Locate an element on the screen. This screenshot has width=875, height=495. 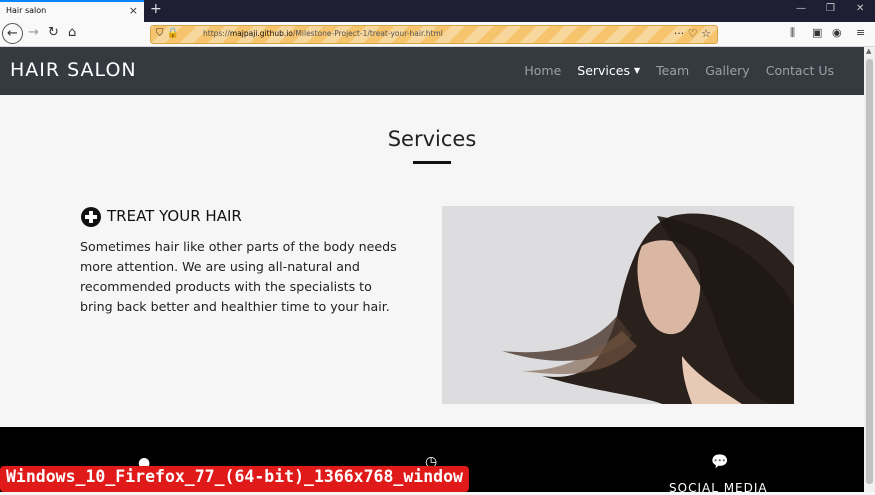
library-icon: ⫼ is located at coordinates (792, 33).